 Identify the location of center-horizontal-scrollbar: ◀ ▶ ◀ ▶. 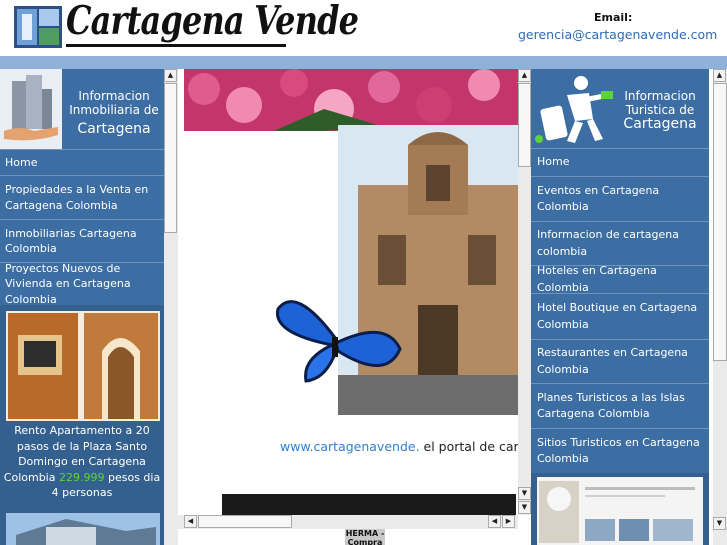
(348, 522).